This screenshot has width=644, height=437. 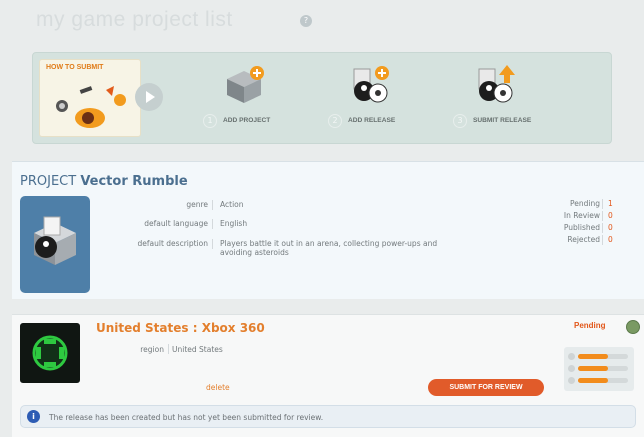 I want to click on step-number: 3, so click(x=460, y=121).